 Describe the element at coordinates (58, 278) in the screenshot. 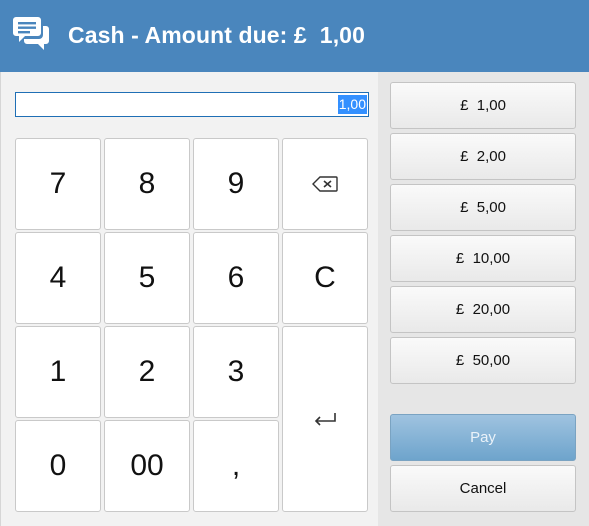

I see `key-4: 4` at that location.